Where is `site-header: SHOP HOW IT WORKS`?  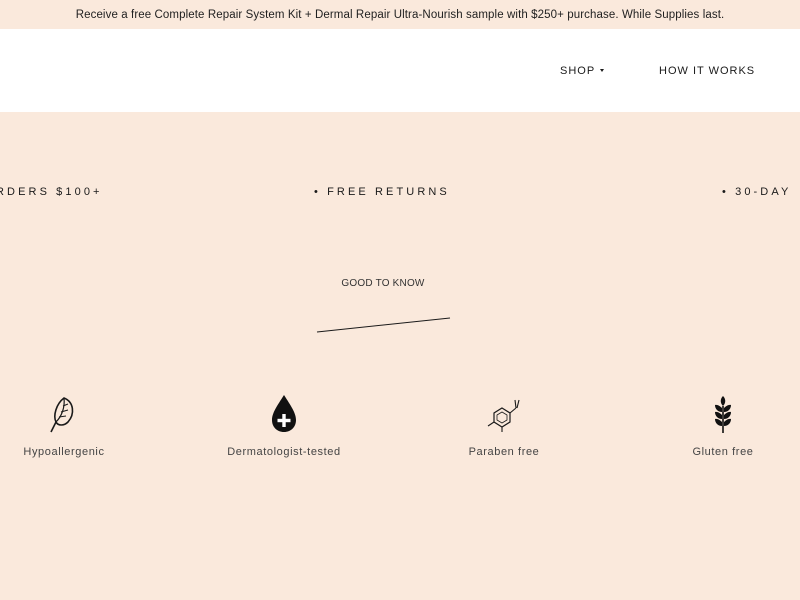
site-header: SHOP HOW IT WORKS is located at coordinates (400, 70).